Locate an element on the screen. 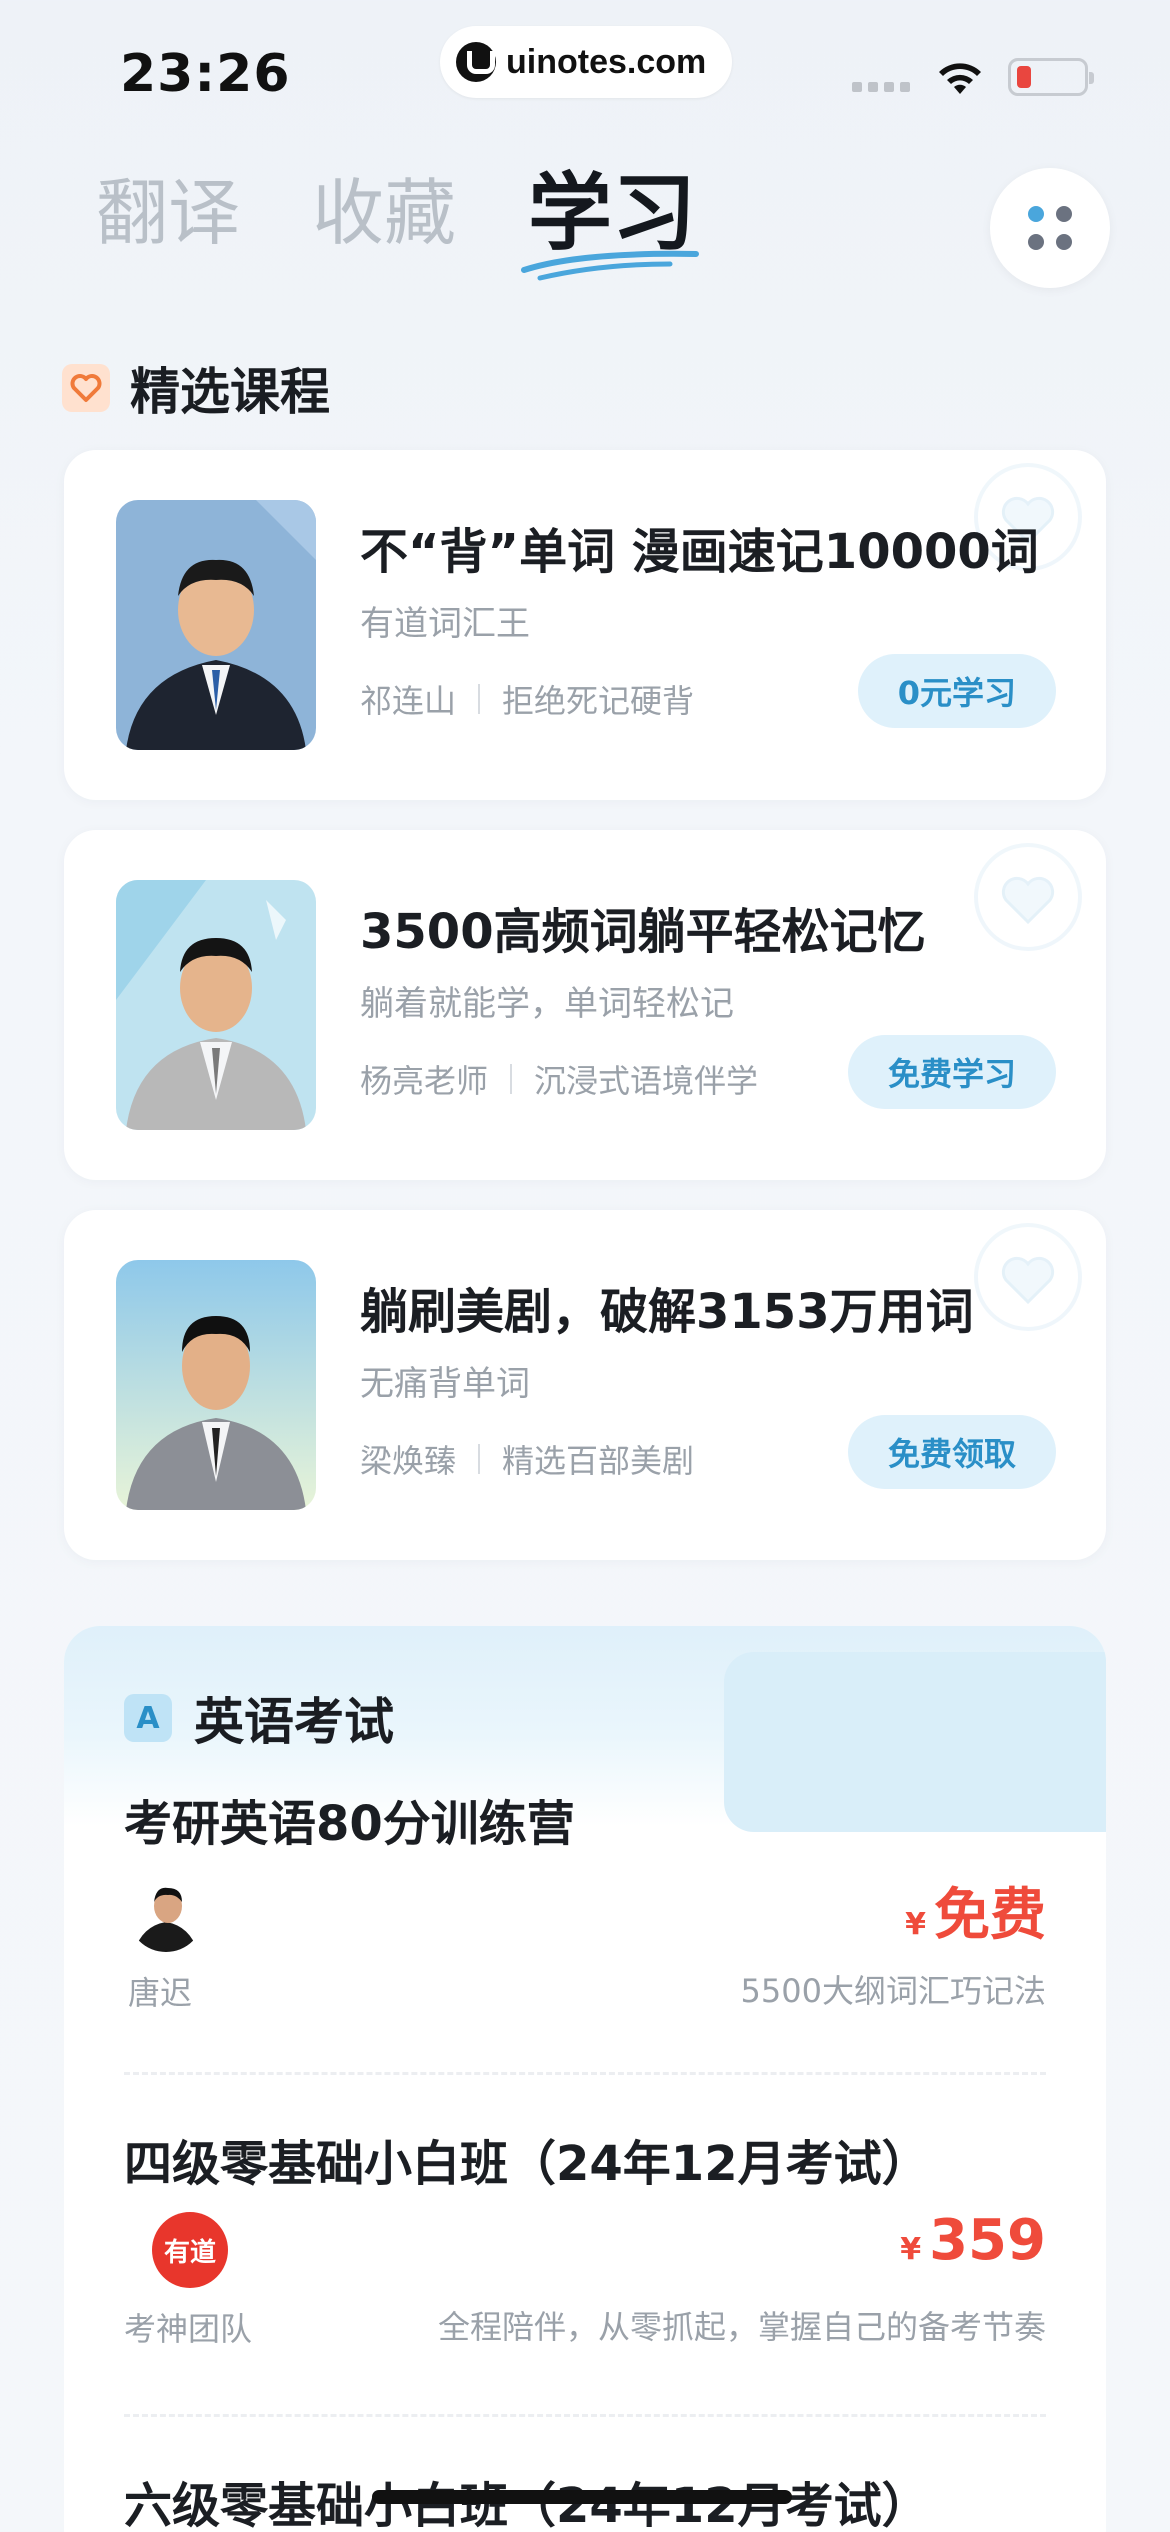 The width and height of the screenshot is (1170, 2532). course-subtitle: 无痛背单词 is located at coordinates (445, 1384).